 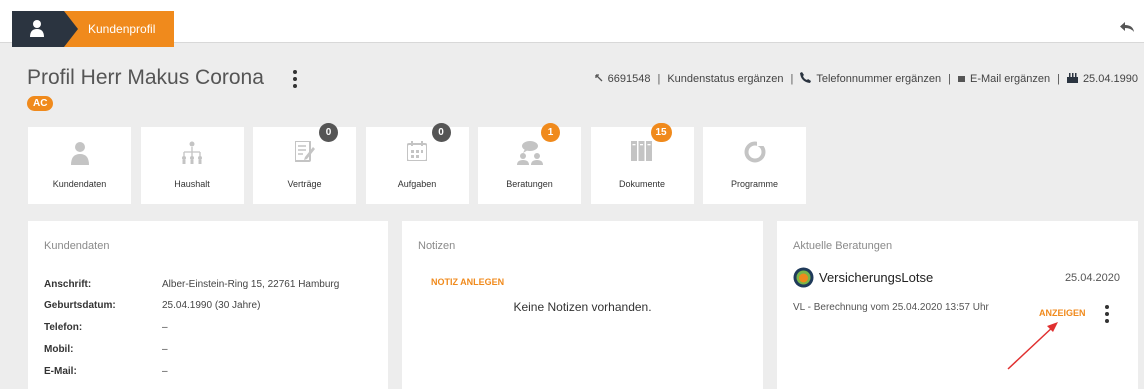 What do you see at coordinates (806, 79) in the screenshot?
I see `phone-icon` at bounding box center [806, 79].